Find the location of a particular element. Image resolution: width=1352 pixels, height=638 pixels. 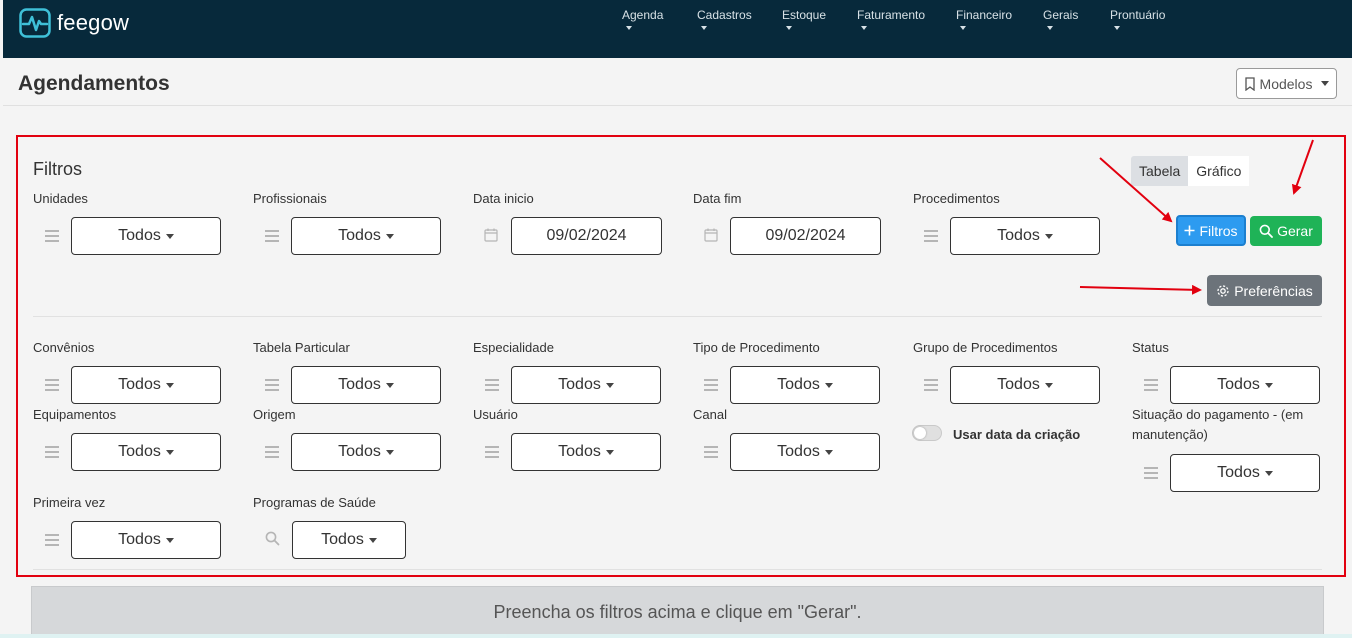

select-situacao-pagamento: Todos is located at coordinates (1245, 473).